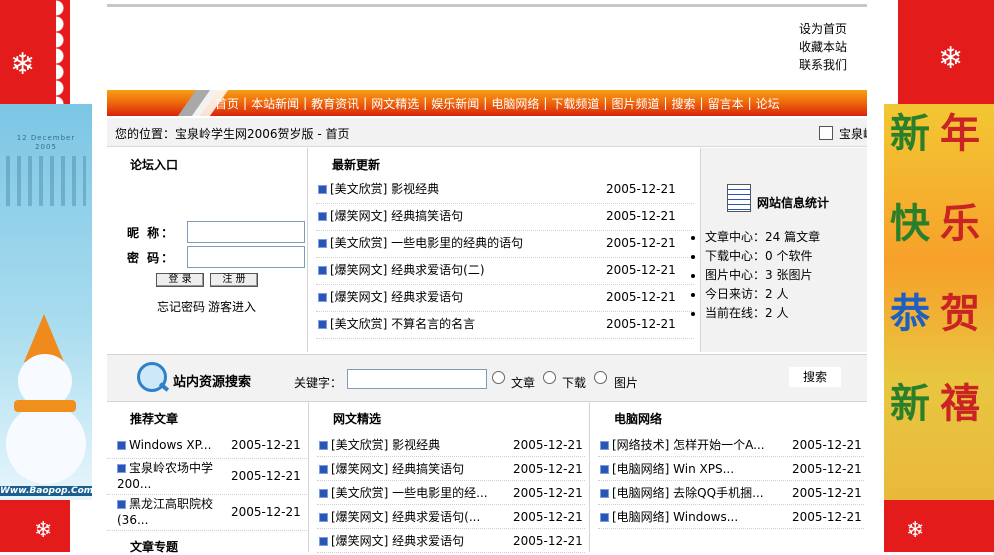  I want to click on radio-image-label: 图片, so click(626, 383).